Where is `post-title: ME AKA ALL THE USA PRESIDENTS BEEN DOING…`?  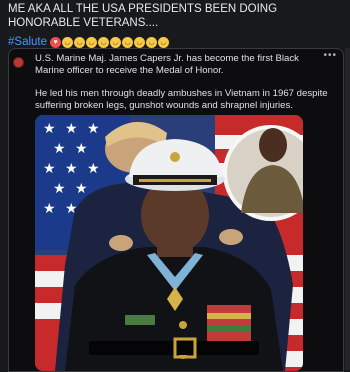 post-title: ME AKA ALL THE USA PRESIDENTS BEEN DOING… is located at coordinates (143, 16).